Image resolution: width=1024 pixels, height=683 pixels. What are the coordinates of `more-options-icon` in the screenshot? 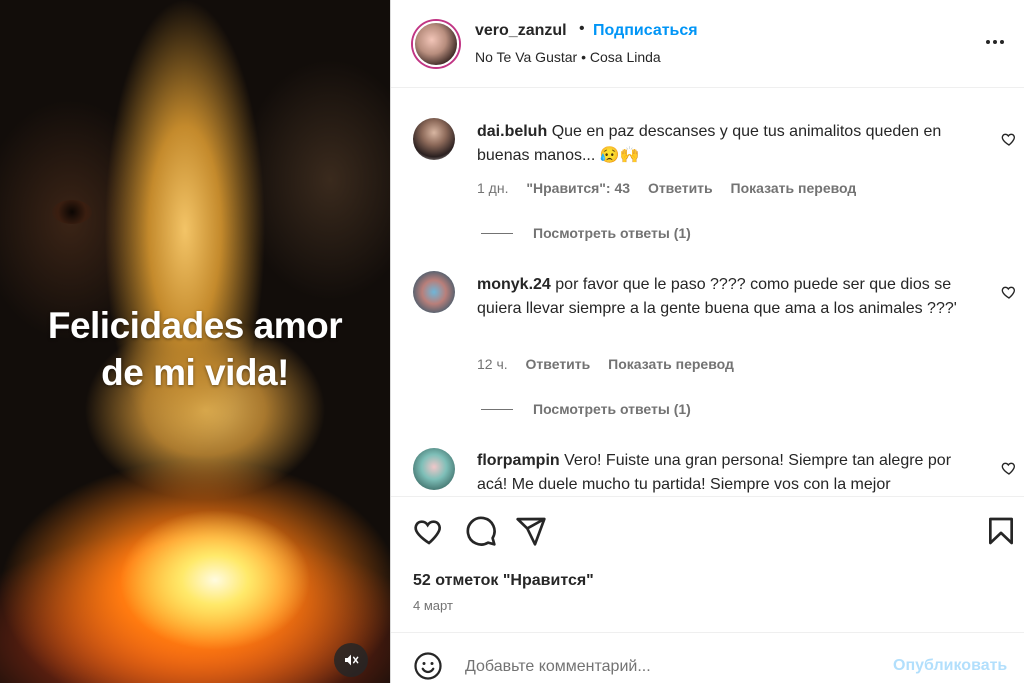 It's located at (995, 42).